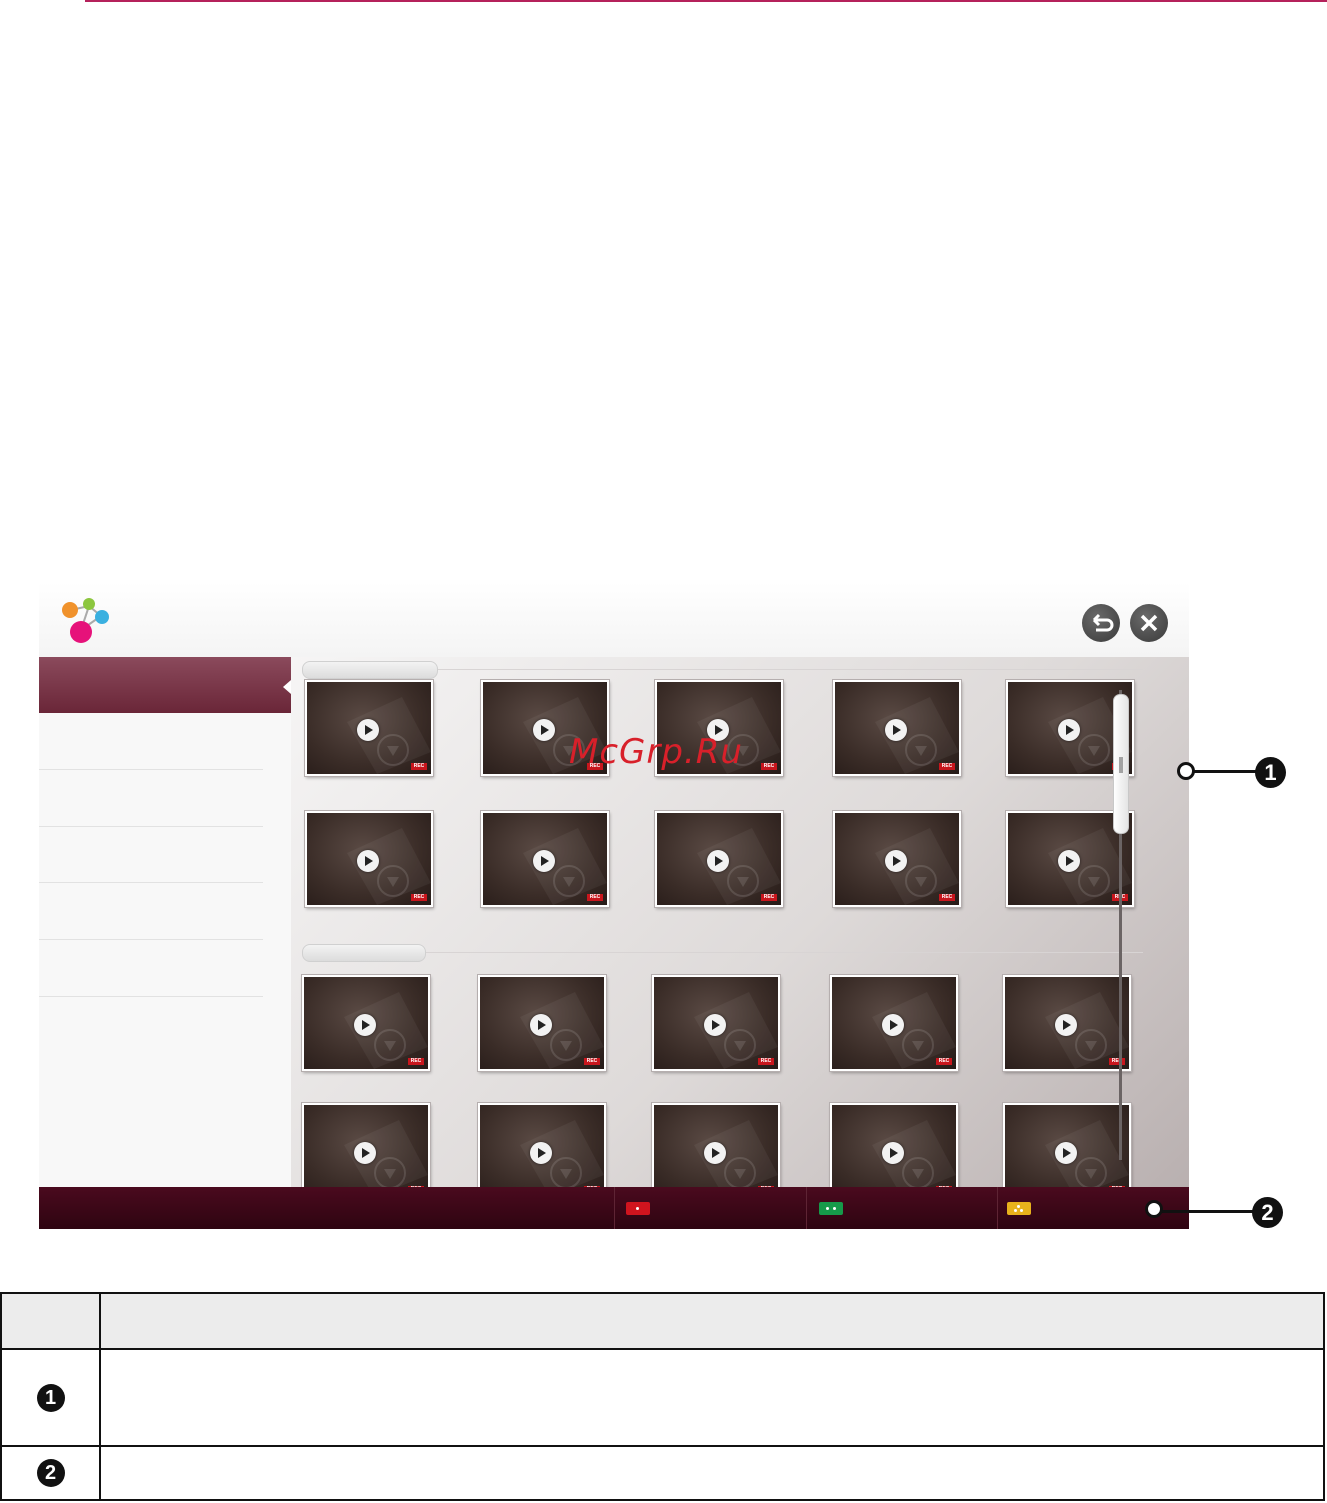 This screenshot has width=1327, height=1503. I want to click on footer-bar, so click(614, 1208).